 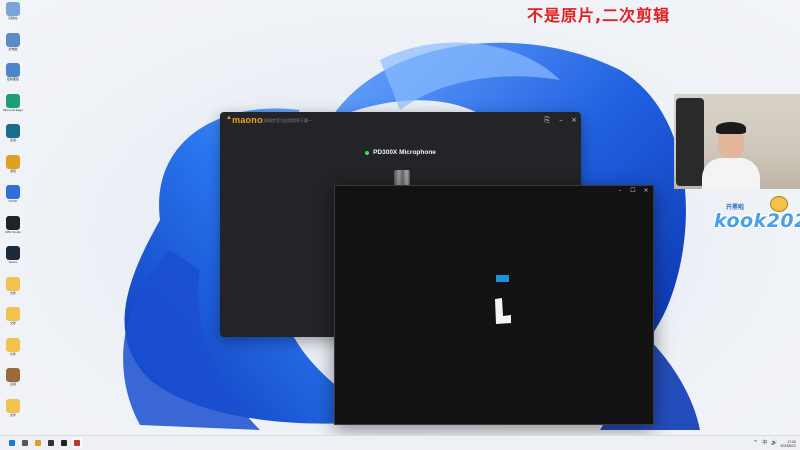 What do you see at coordinates (13, 100) in the screenshot?
I see `edge-icon` at bounding box center [13, 100].